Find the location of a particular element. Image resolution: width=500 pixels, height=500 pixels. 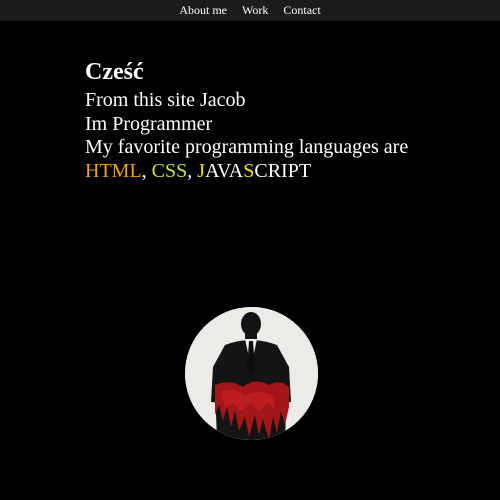

intro-line-languages-heading: My favorite programming languages are is located at coordinates (247, 147).